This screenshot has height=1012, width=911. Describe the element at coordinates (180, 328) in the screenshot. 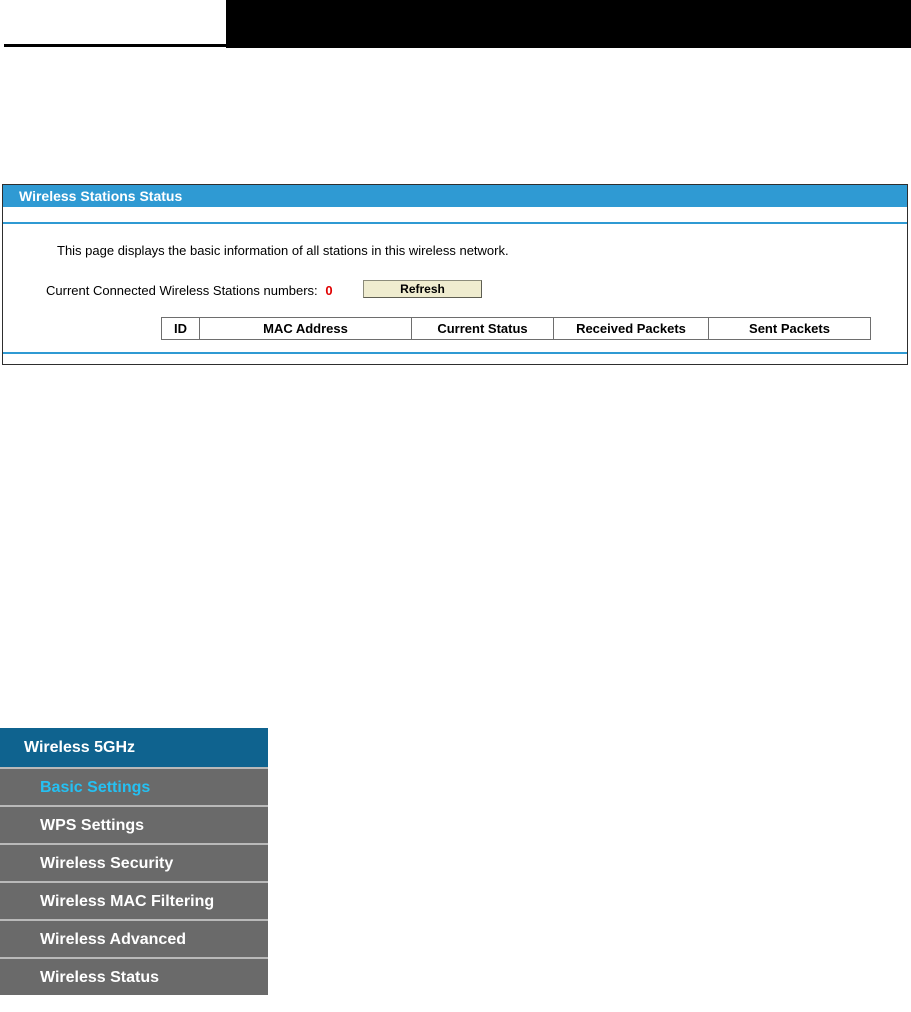

I see `column-header-id: ID` at that location.